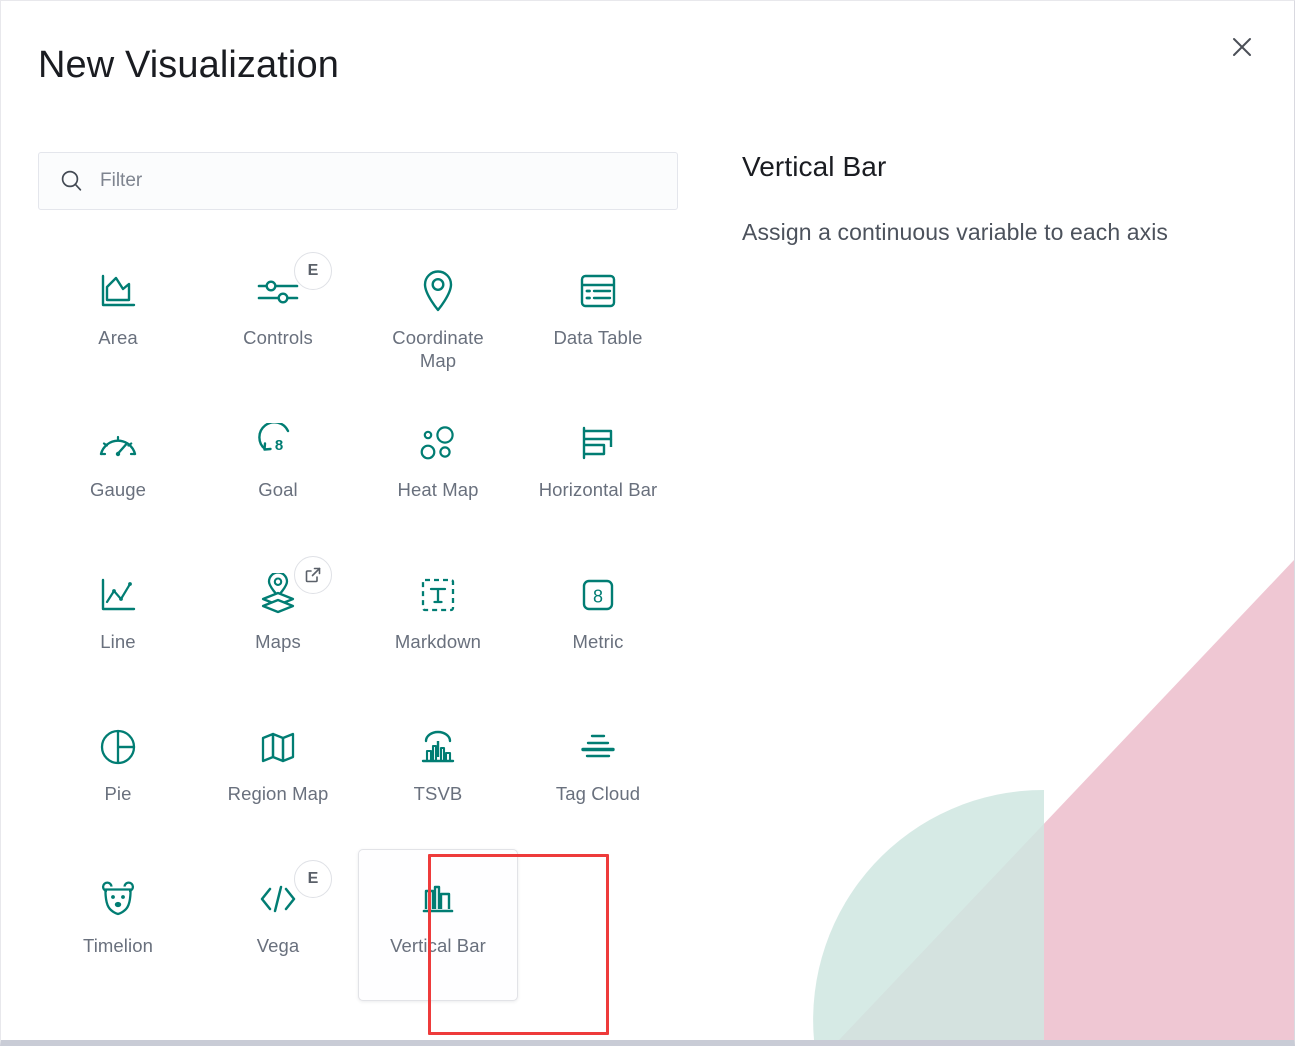 This screenshot has height=1046, width=1295. I want to click on external-link-badge-icon, so click(313, 575).